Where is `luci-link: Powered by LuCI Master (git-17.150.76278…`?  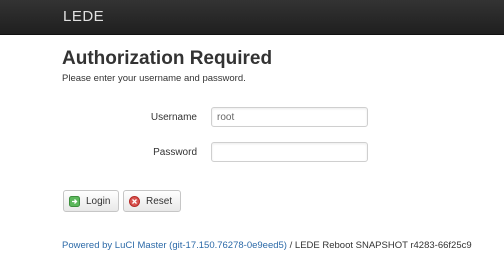 luci-link: Powered by LuCI Master (git-17.150.76278… is located at coordinates (174, 245).